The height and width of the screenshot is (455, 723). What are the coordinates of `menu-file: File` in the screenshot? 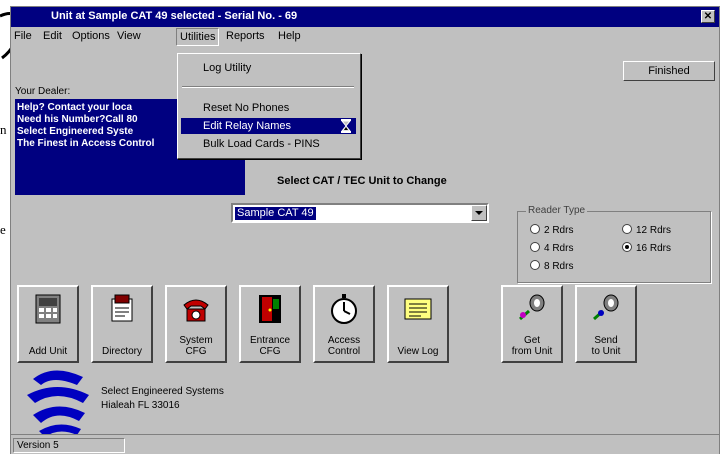 It's located at (23, 36).